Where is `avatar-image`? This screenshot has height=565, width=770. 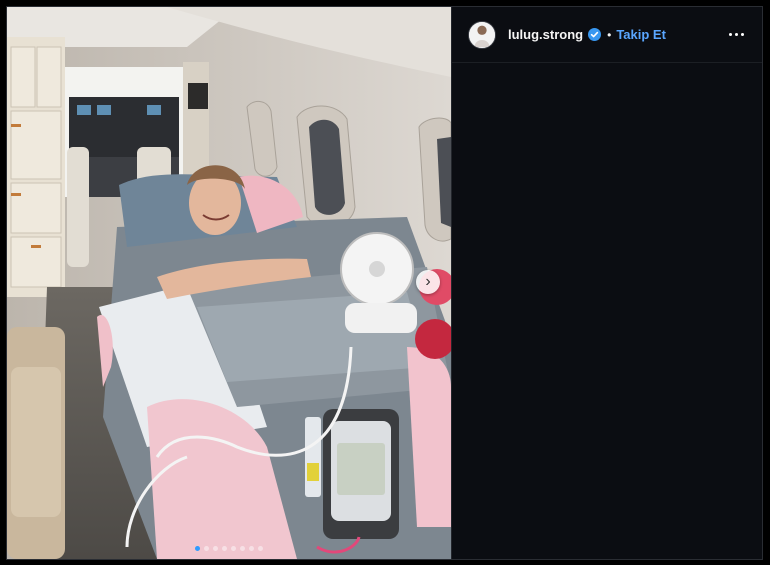
avatar-image is located at coordinates (482, 34).